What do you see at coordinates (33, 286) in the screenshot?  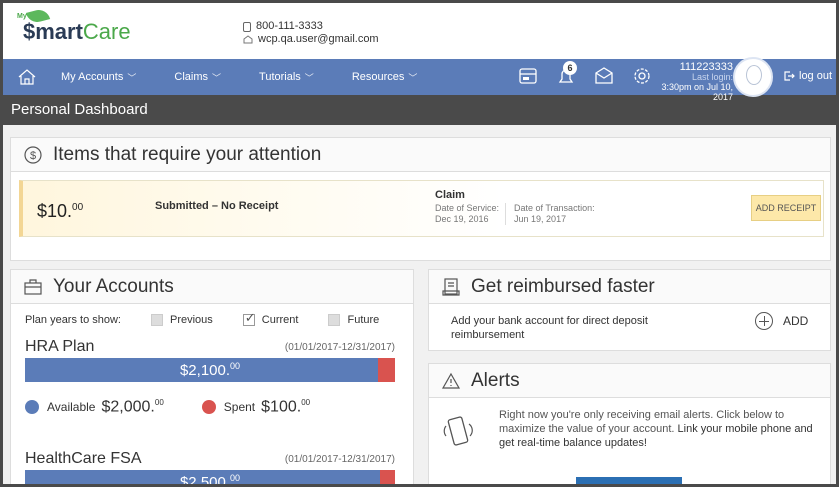 I see `briefcase-icon` at bounding box center [33, 286].